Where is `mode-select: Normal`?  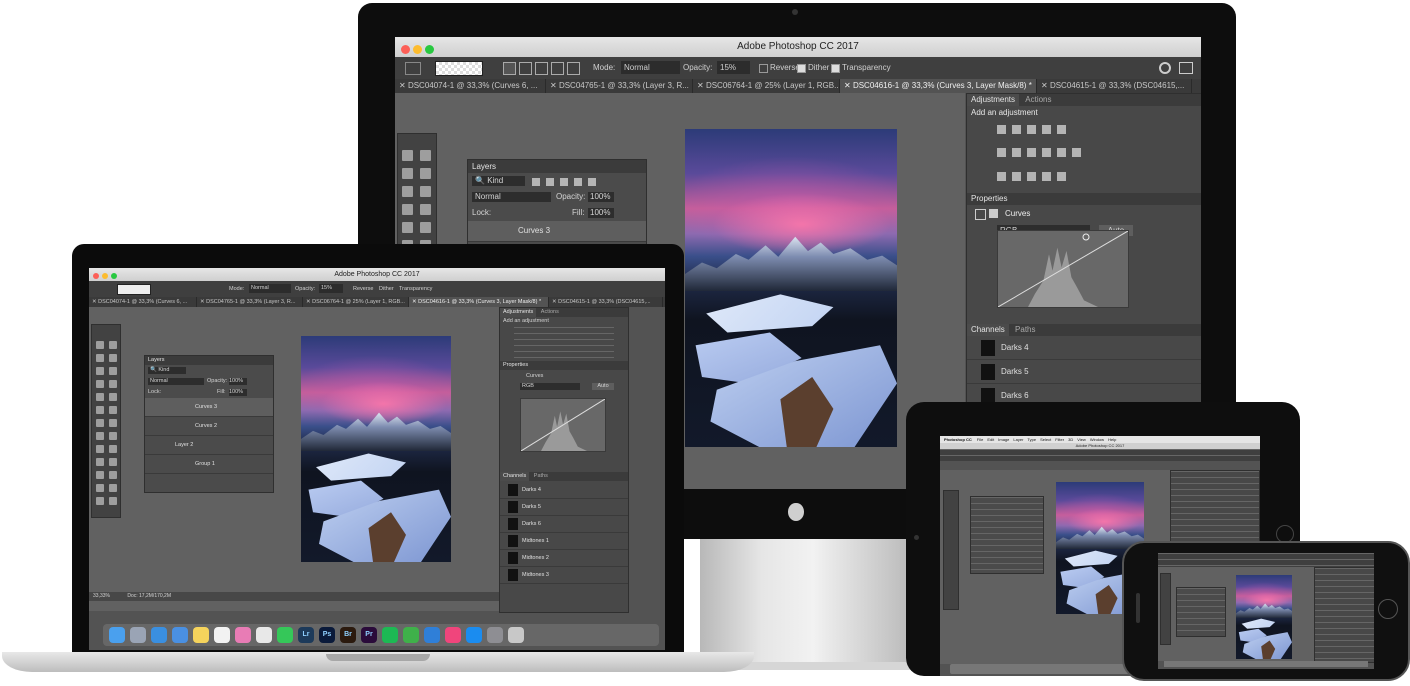
mode-select: Normal is located at coordinates (650, 67).